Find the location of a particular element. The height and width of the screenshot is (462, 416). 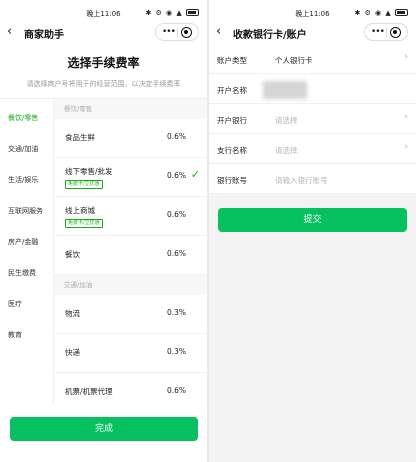

rate-item-name: 线下零售/批发 is located at coordinates (89, 171).